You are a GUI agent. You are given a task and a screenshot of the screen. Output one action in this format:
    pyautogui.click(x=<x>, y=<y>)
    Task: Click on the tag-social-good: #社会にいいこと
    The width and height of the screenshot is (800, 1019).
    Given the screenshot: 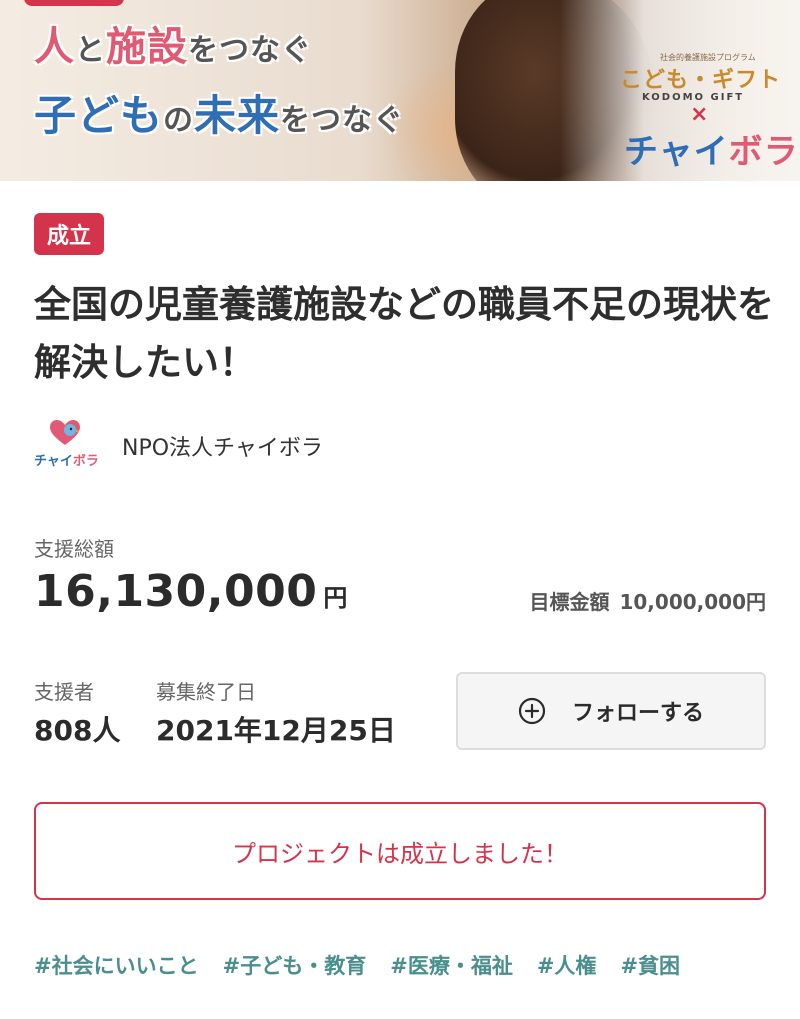 What is the action you would take?
    pyautogui.click(x=116, y=965)
    